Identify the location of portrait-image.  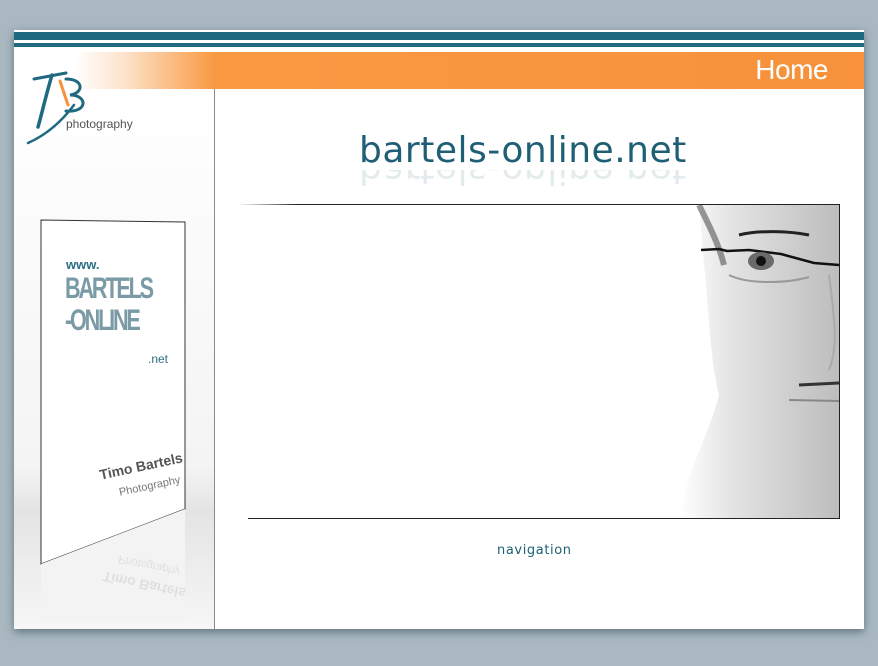
(759, 361).